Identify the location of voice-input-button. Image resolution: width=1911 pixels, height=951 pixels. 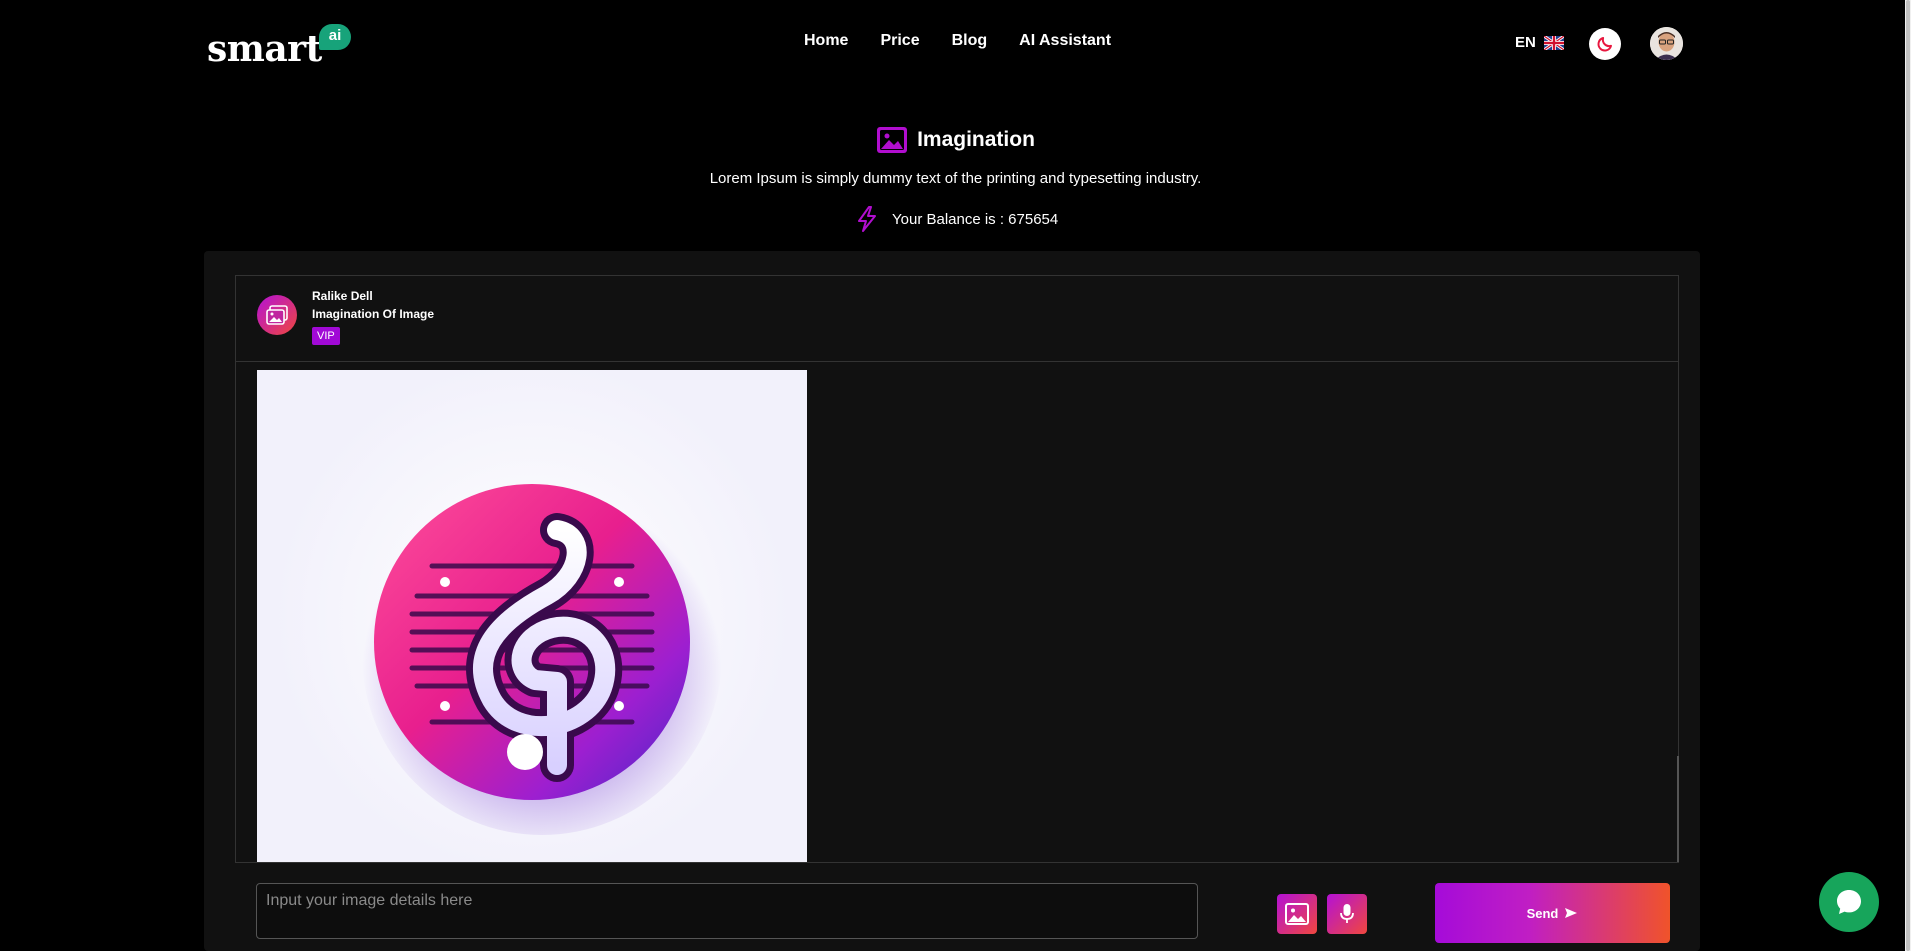
(1347, 914).